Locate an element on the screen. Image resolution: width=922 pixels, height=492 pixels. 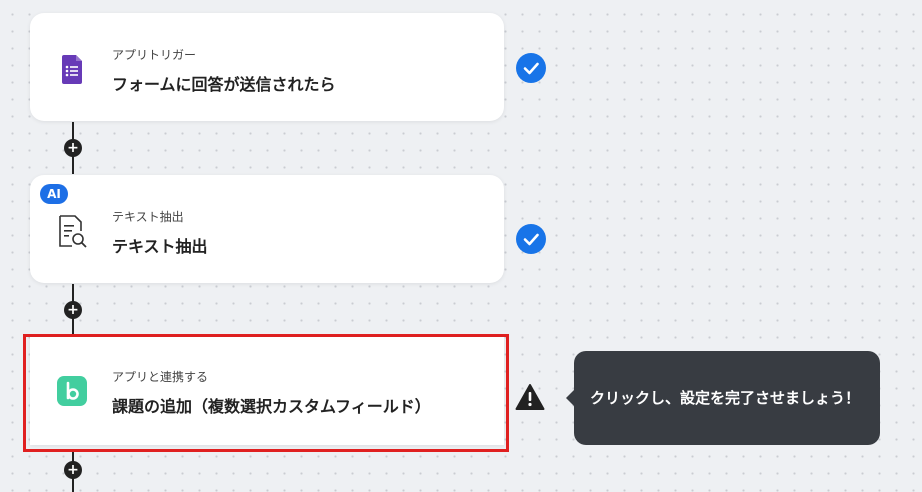
flow-step-card-trigger: アプリトリガー フォームに回答が送信されたら is located at coordinates (267, 67).